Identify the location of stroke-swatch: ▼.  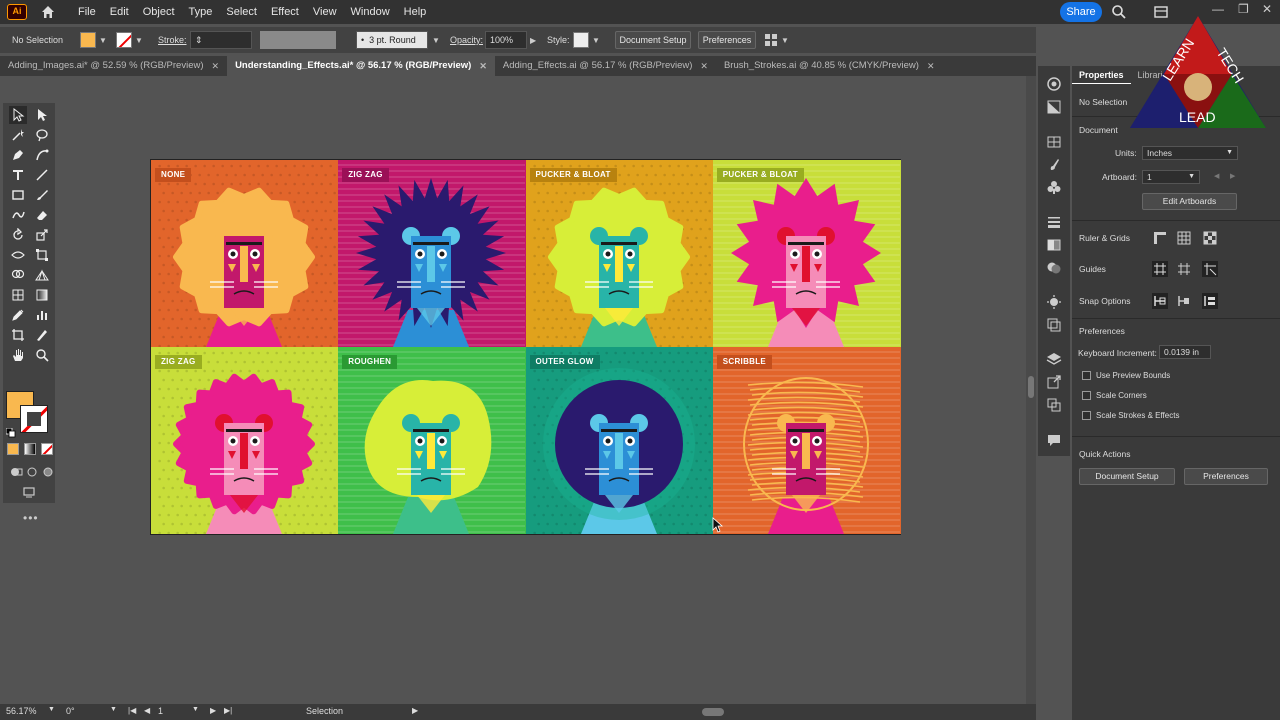
(129, 40).